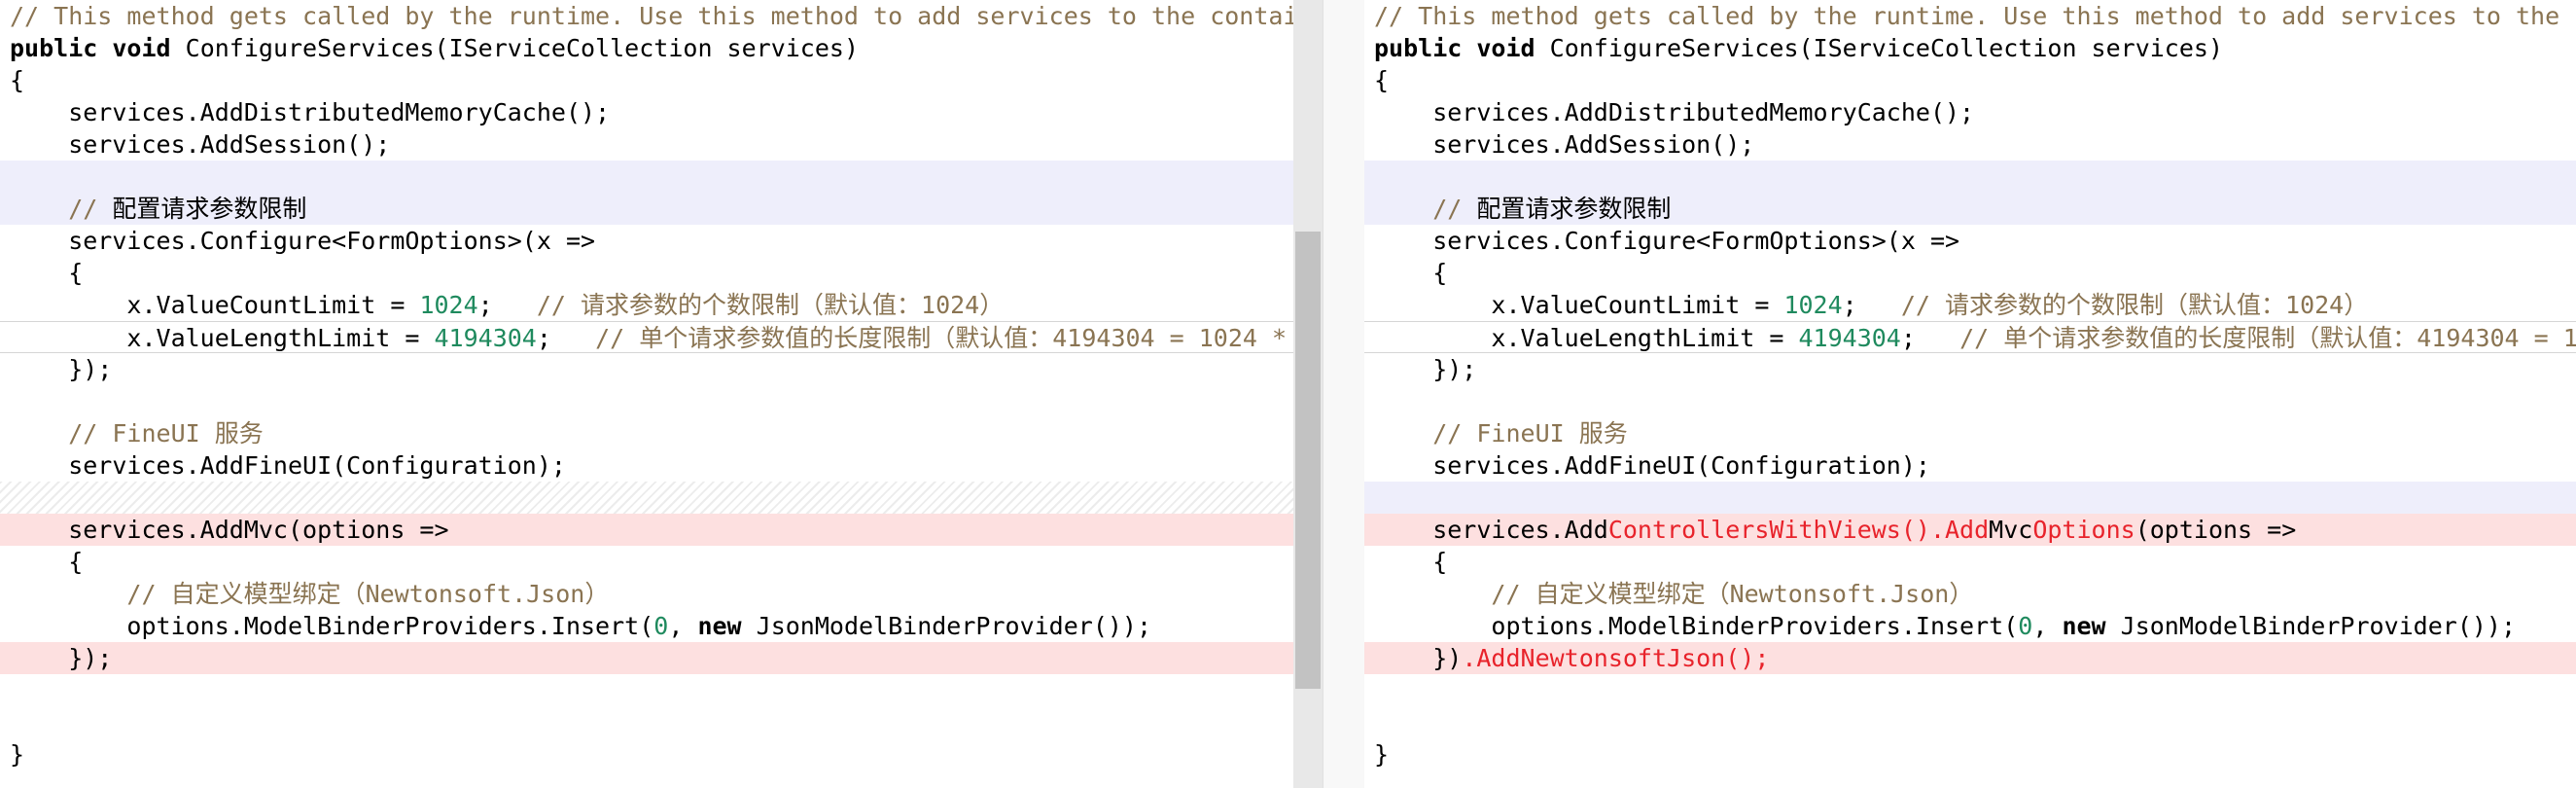 This screenshot has height=788, width=2576. I want to click on code-comment: // FineUI 服务, so click(1501, 433).